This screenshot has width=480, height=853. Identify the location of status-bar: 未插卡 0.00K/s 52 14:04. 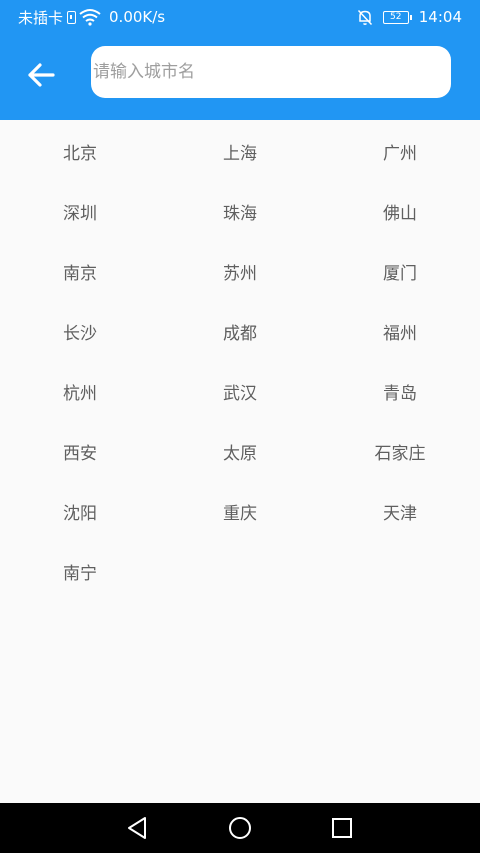
(240, 17).